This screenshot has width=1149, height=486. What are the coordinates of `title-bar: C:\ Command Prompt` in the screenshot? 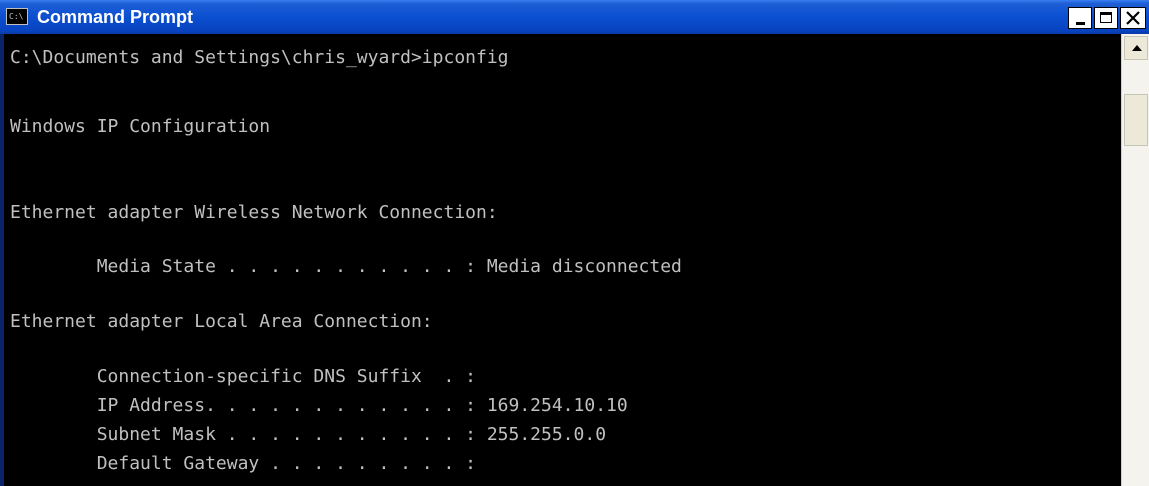 It's located at (574, 17).